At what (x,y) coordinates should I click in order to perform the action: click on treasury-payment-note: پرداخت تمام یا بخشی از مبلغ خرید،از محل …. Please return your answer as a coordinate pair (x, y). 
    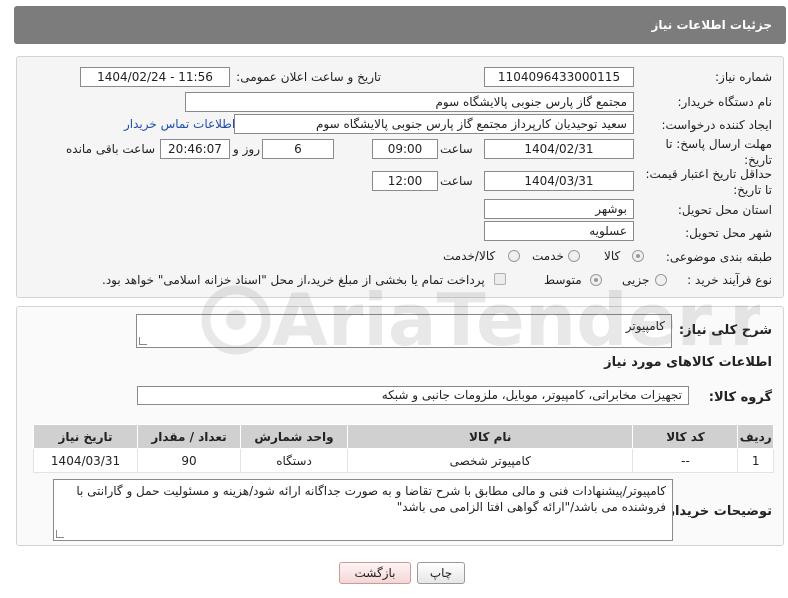
    Looking at the image, I should click on (293, 280).